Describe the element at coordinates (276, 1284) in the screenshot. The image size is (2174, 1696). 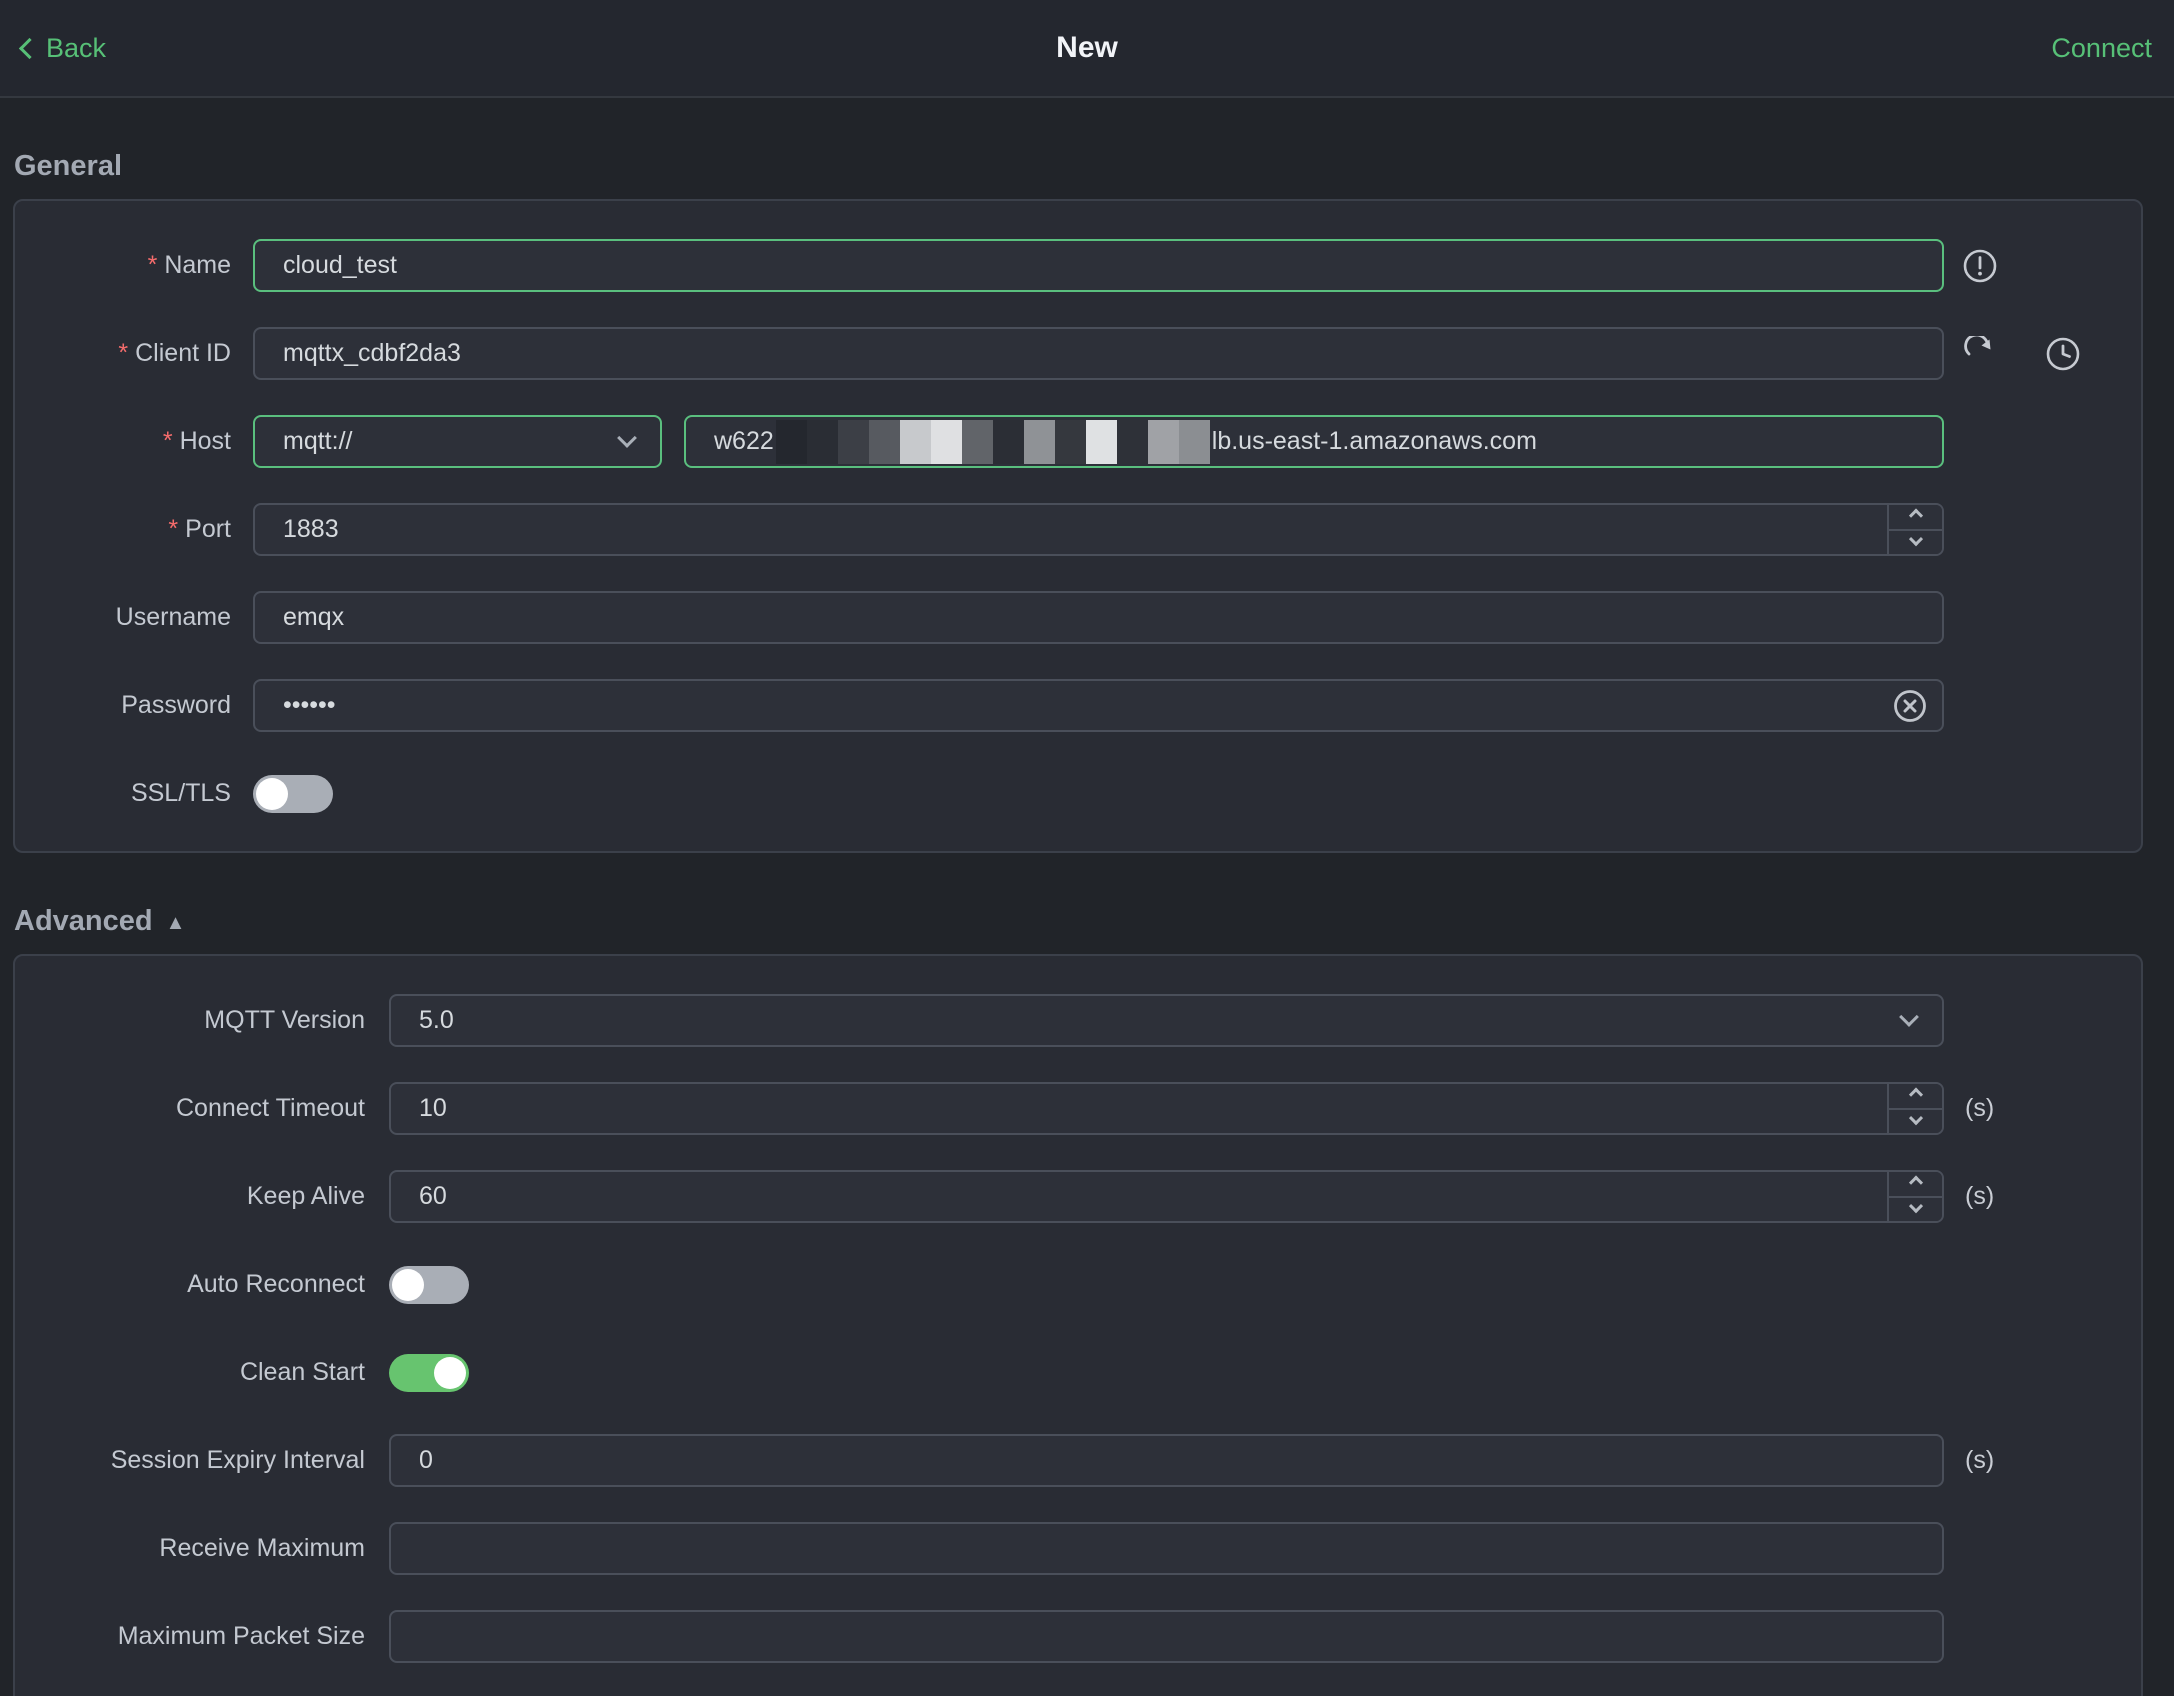
I see `auto-reconnect-label: Auto Reconnect` at that location.